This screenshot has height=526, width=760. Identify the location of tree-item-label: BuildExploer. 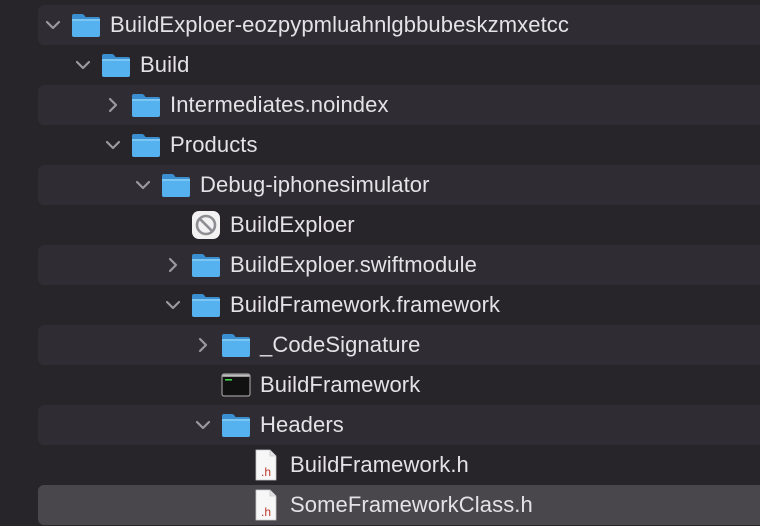
(292, 224).